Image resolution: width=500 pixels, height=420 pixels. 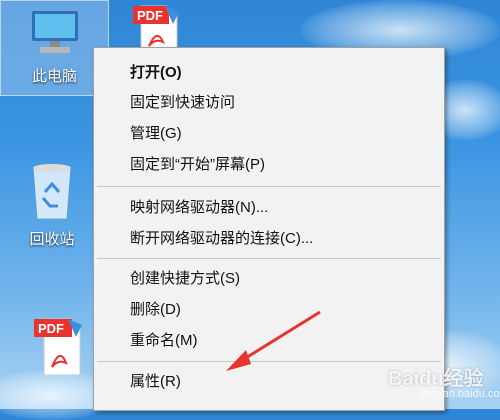 What do you see at coordinates (156, 133) in the screenshot?
I see `menu-item-label: 管理(G)` at bounding box center [156, 133].